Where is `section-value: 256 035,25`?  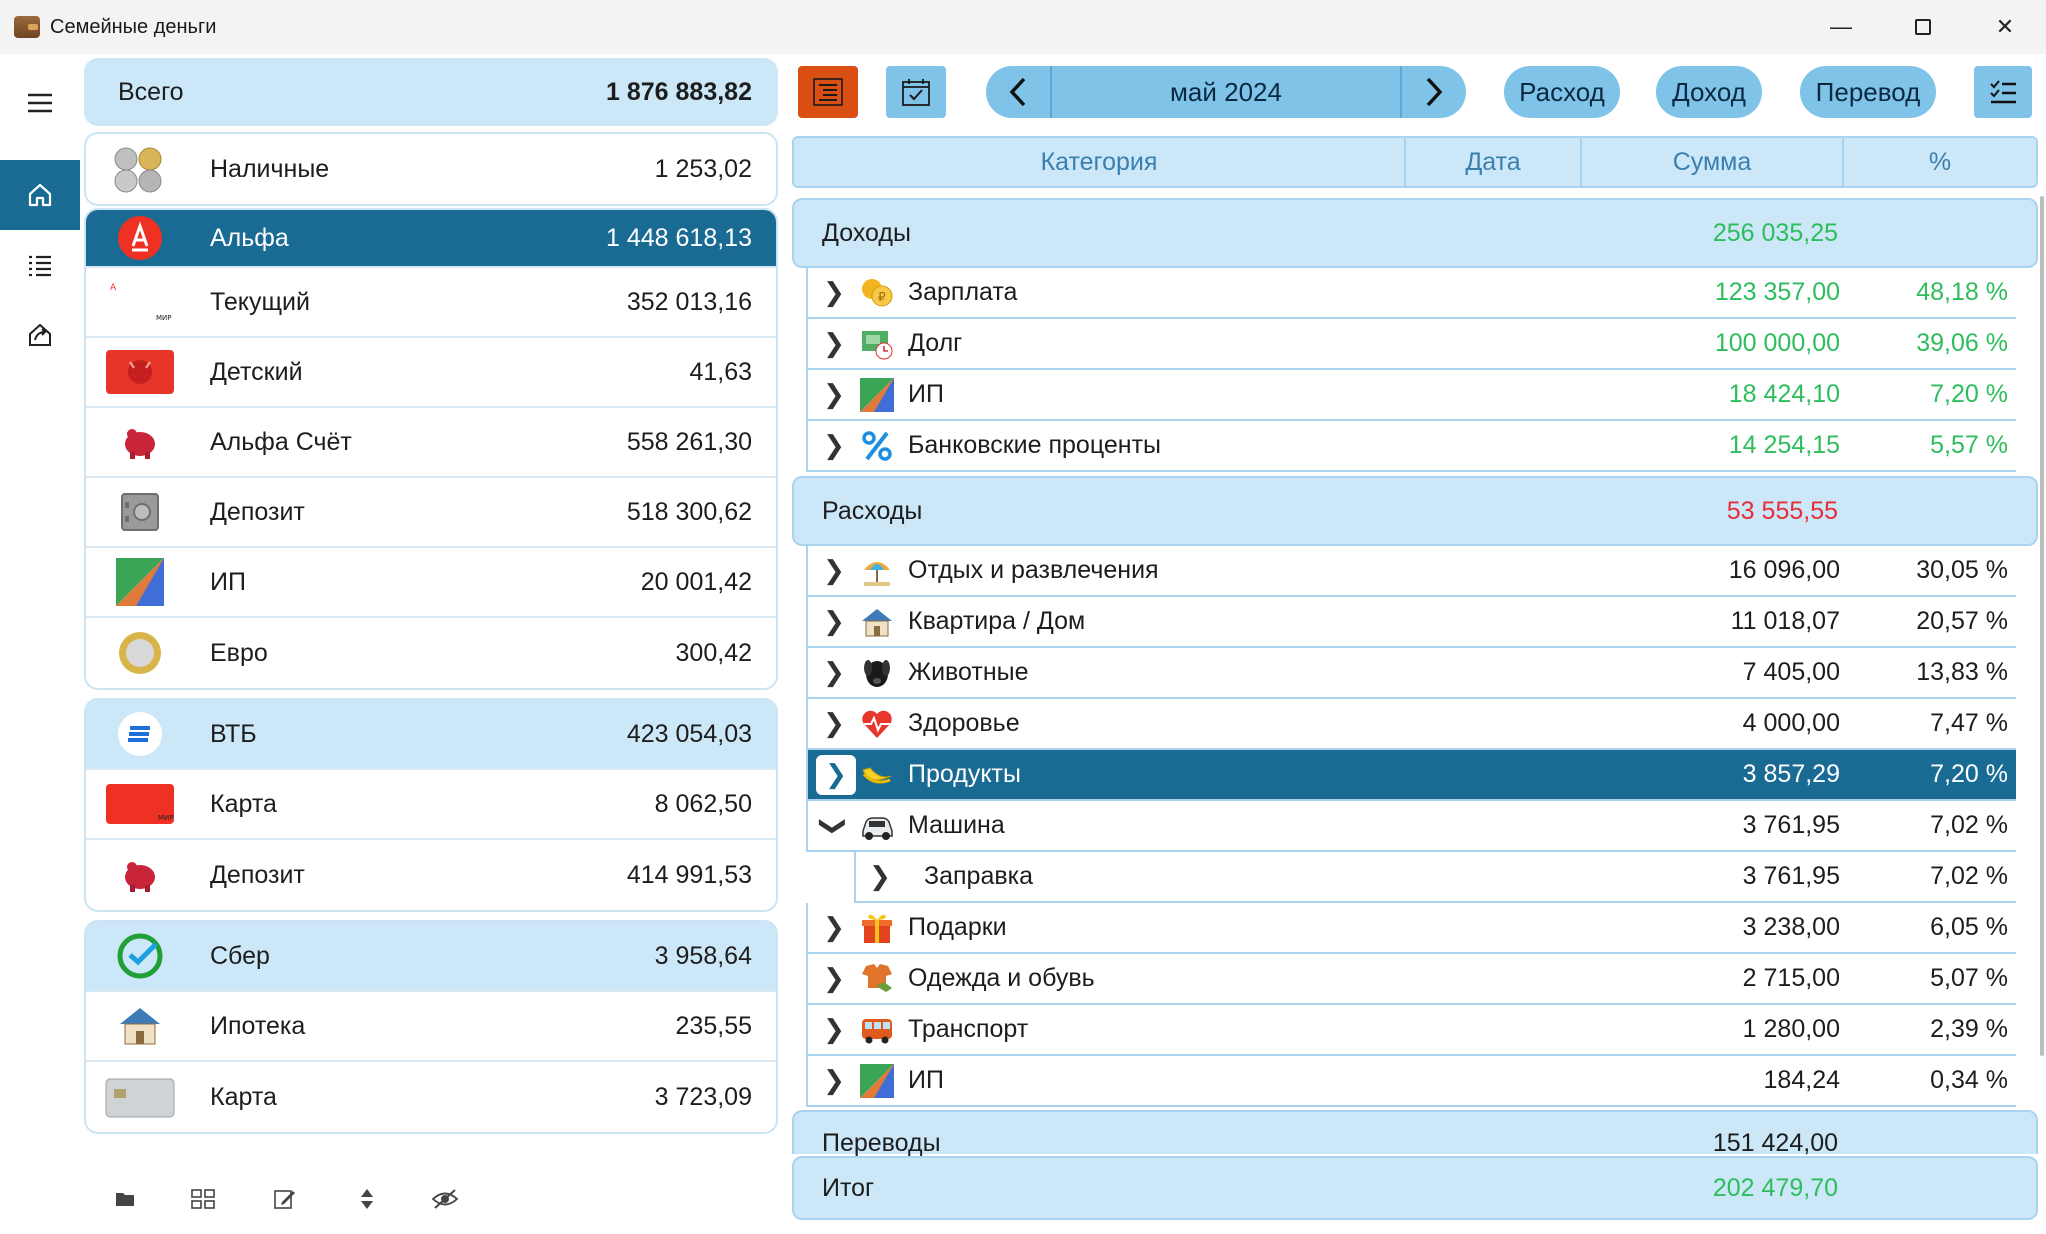 section-value: 256 035,25 is located at coordinates (1775, 232).